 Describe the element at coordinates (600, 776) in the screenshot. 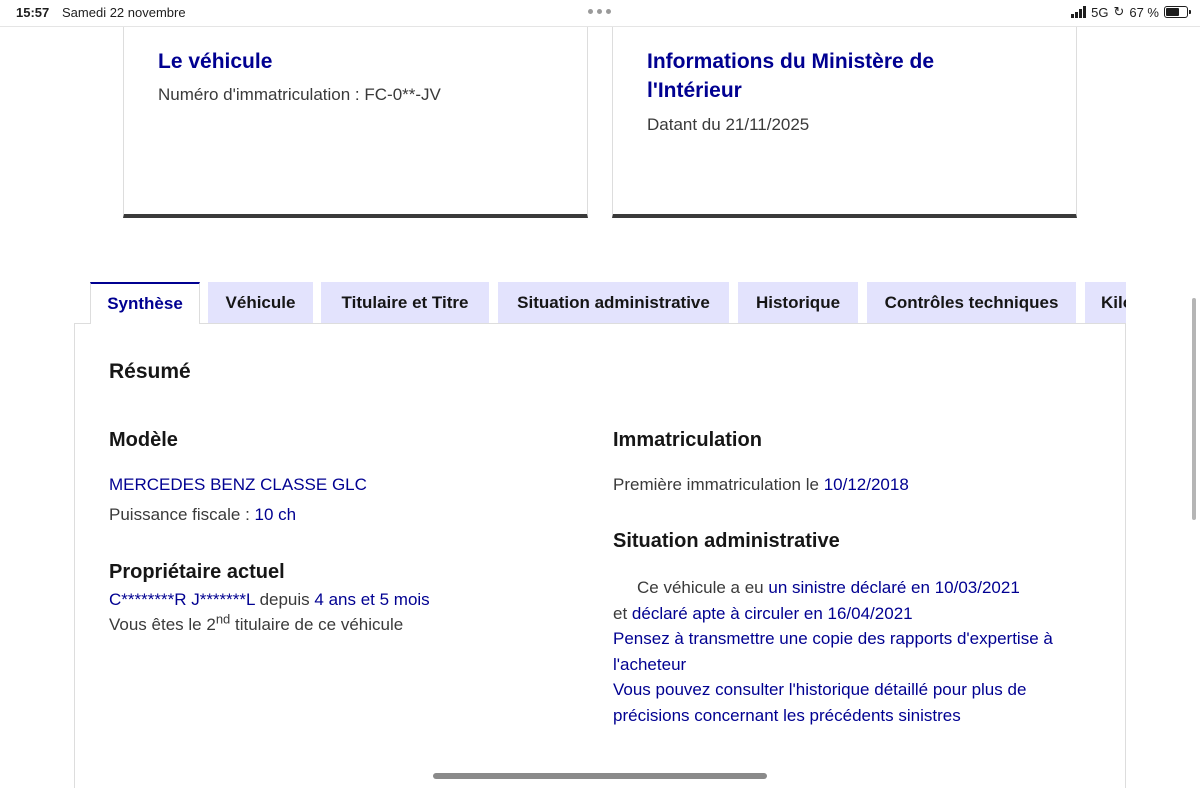

I see `home-indicator` at that location.